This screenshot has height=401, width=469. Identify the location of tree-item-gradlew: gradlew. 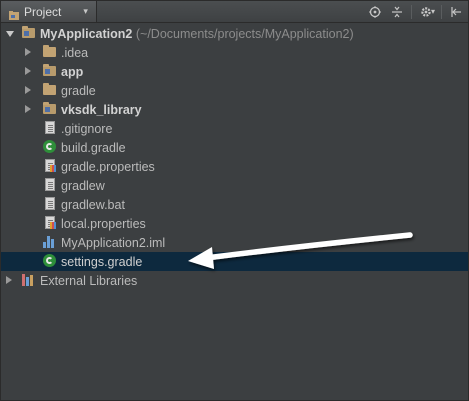
(234, 185).